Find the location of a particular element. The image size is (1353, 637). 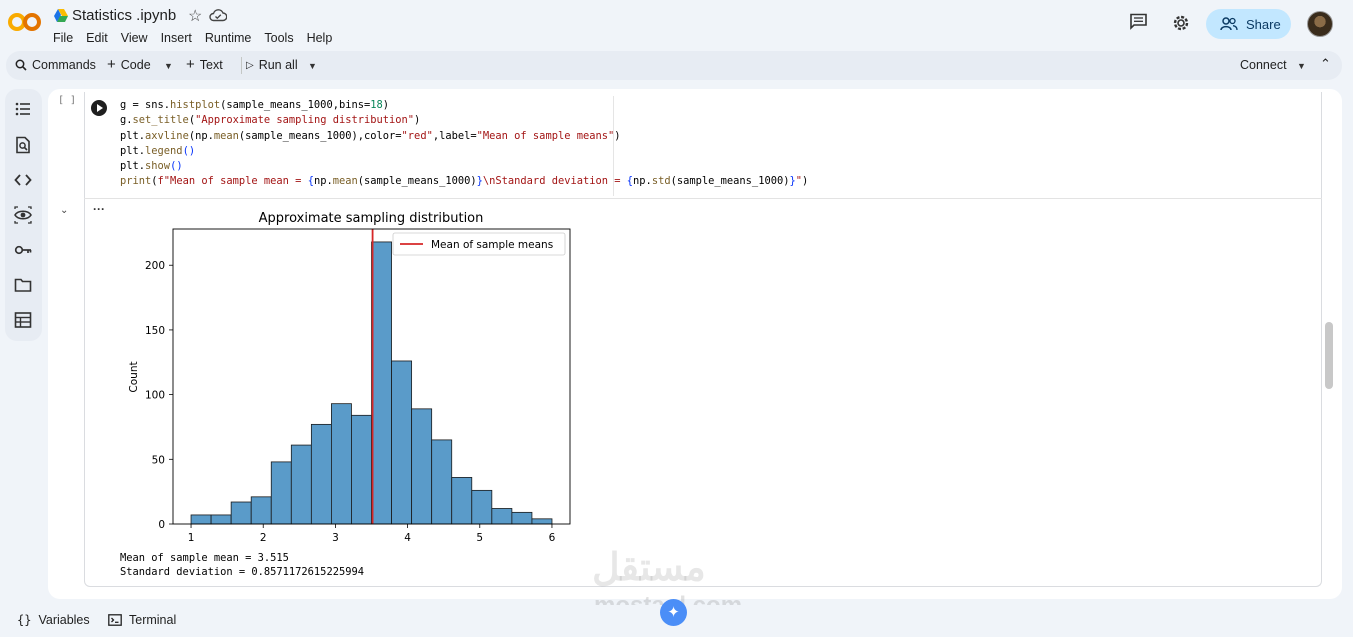

variables-button: {} Variables is located at coordinates (53, 620).